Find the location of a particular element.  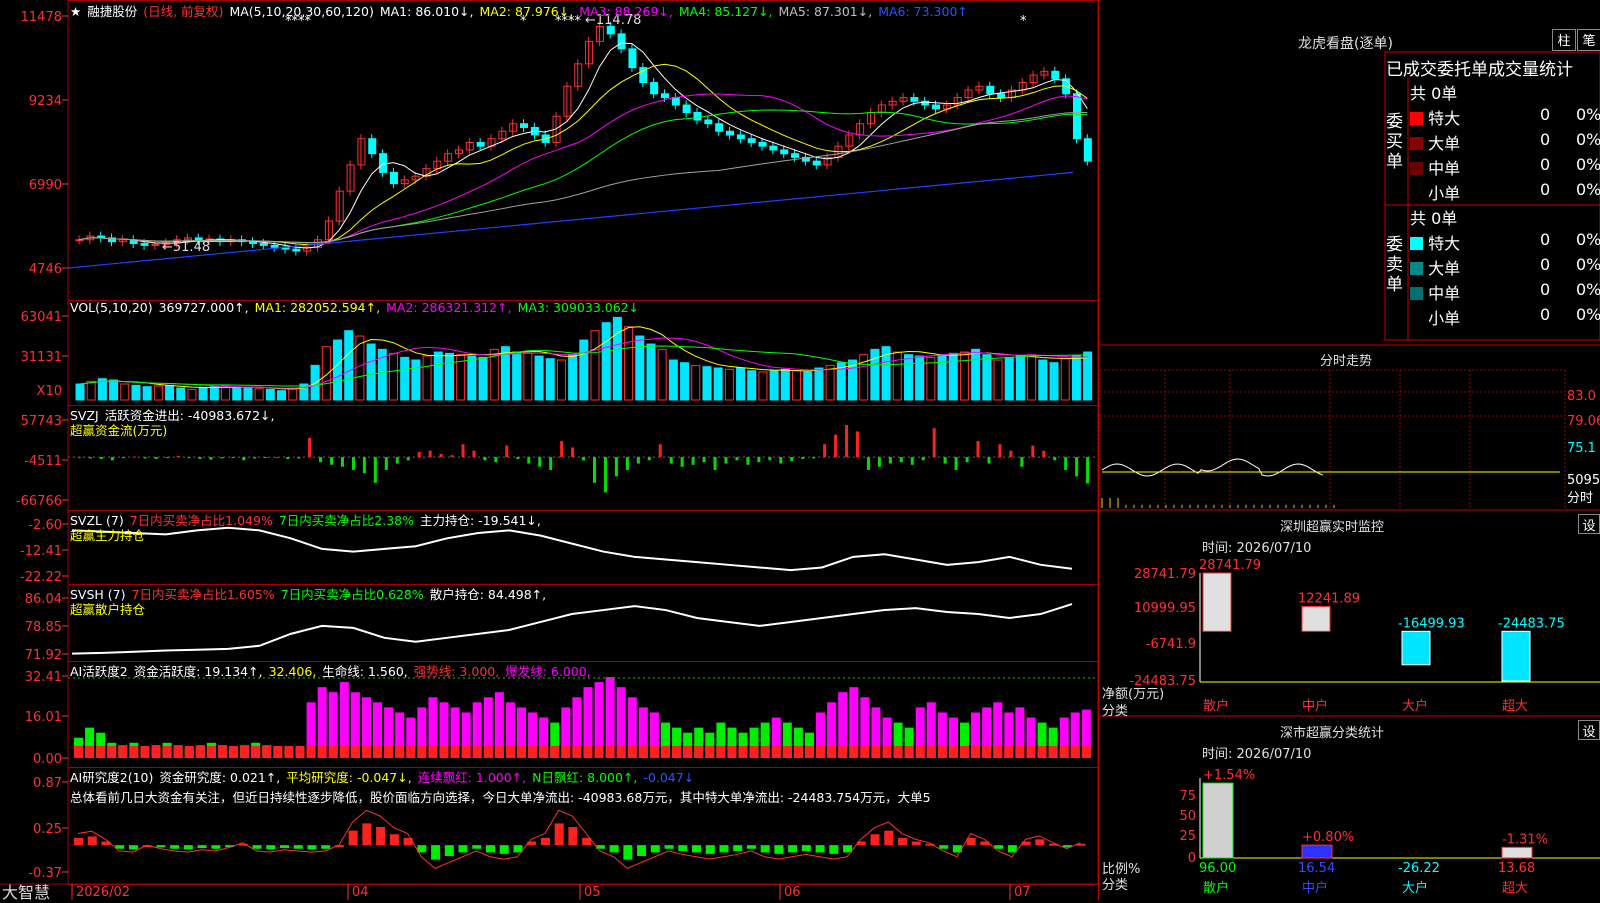

price-y-tick: 4746 is located at coordinates (45, 269).